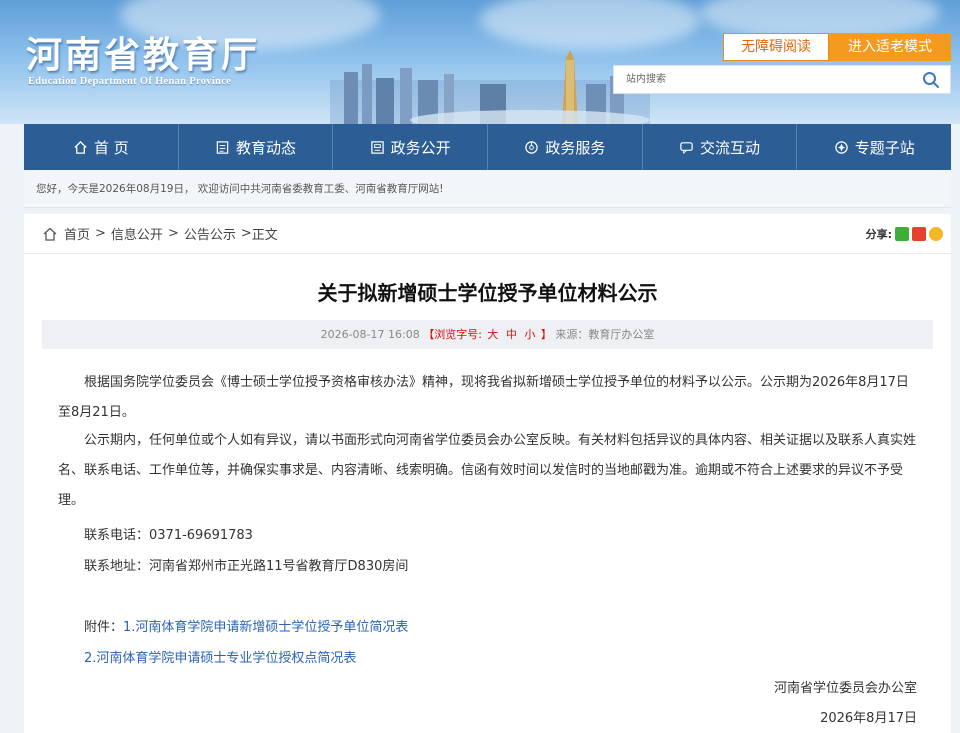 The height and width of the screenshot is (733, 960). I want to click on nav-item-government-affairs: 政务公开, so click(411, 147).